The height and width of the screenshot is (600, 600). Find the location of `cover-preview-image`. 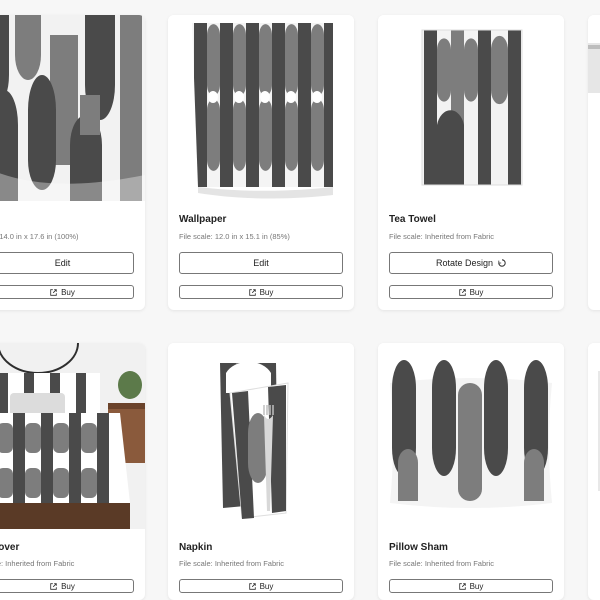

cover-preview-image is located at coordinates (72, 436).